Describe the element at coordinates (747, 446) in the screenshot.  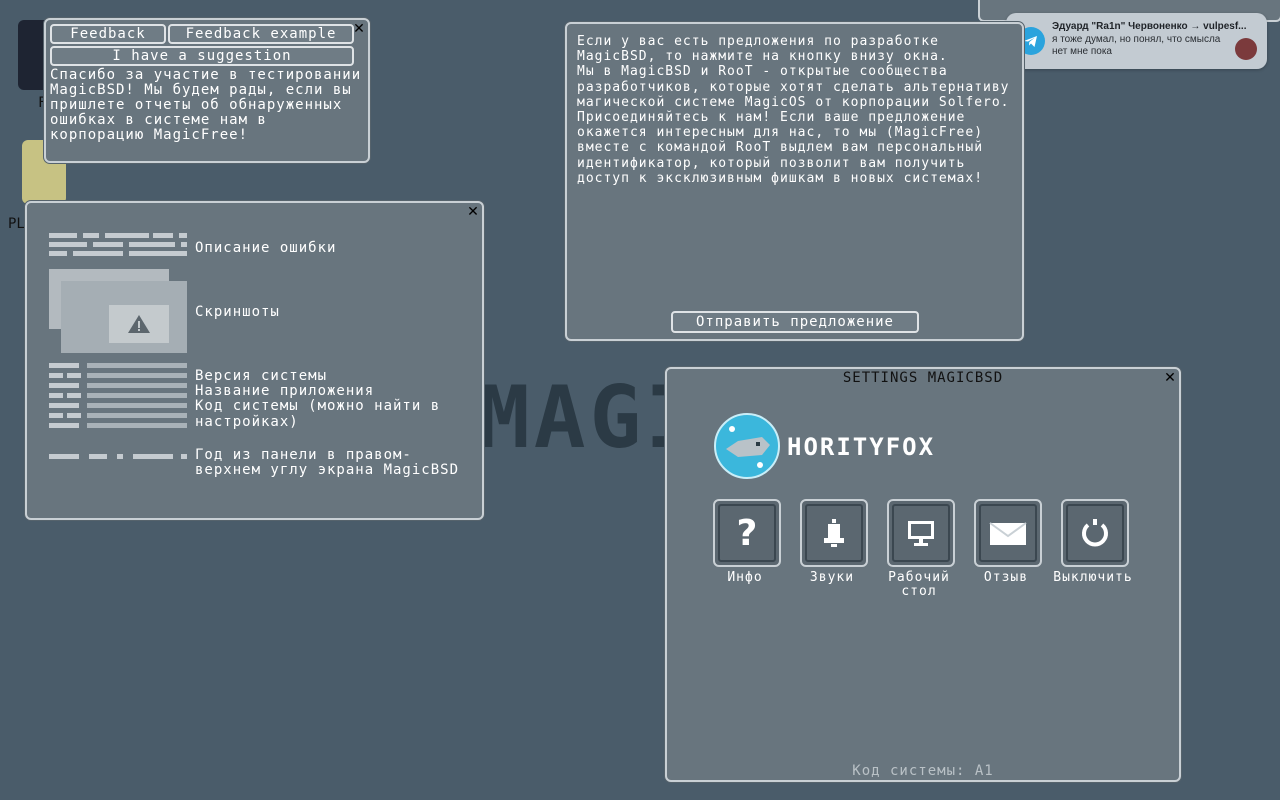
I see `avatar` at that location.